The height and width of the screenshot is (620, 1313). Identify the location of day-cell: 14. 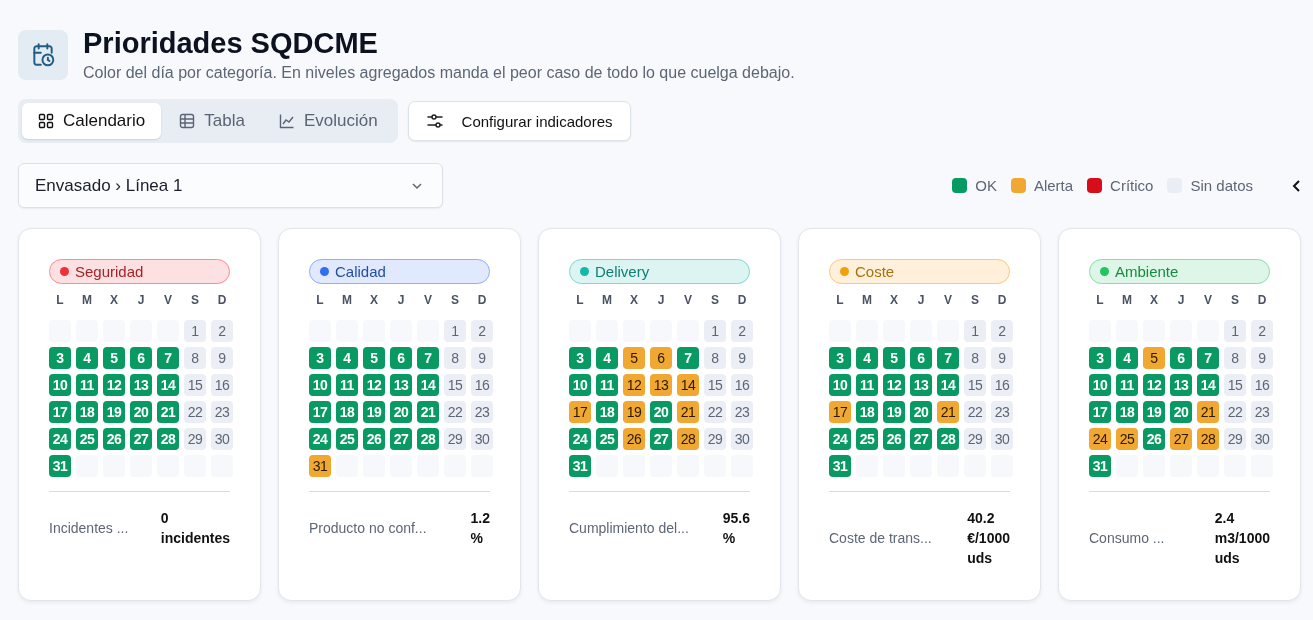
(1208, 385).